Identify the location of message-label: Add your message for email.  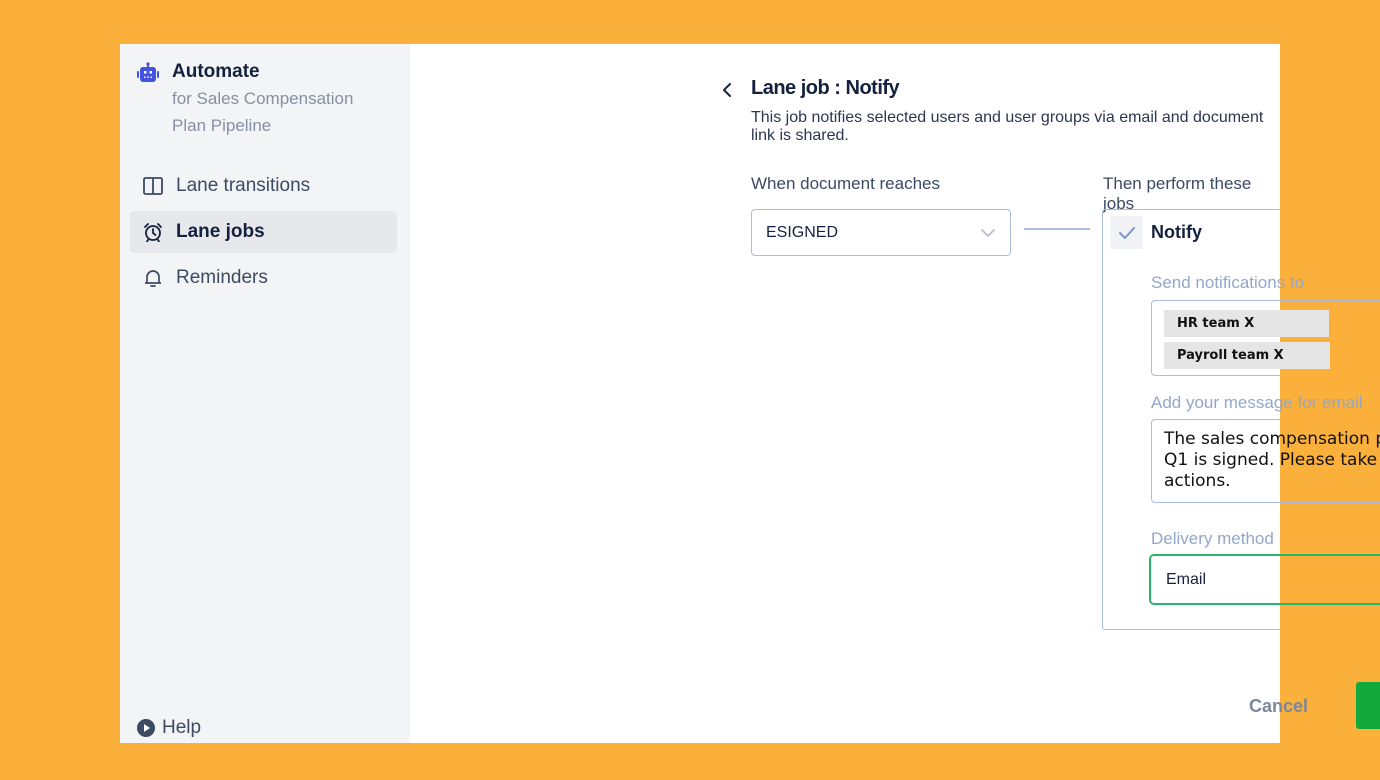
(1257, 402).